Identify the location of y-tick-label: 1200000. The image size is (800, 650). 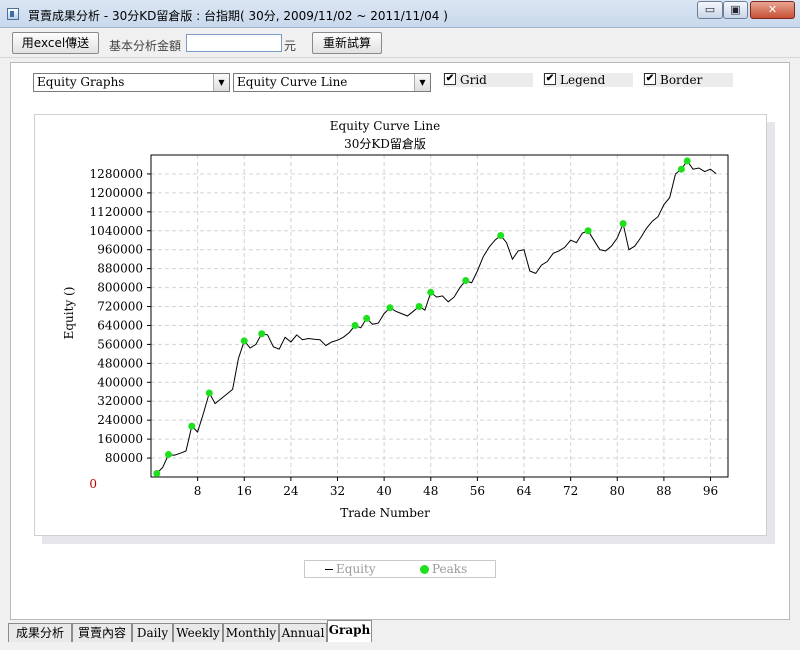
(116, 193).